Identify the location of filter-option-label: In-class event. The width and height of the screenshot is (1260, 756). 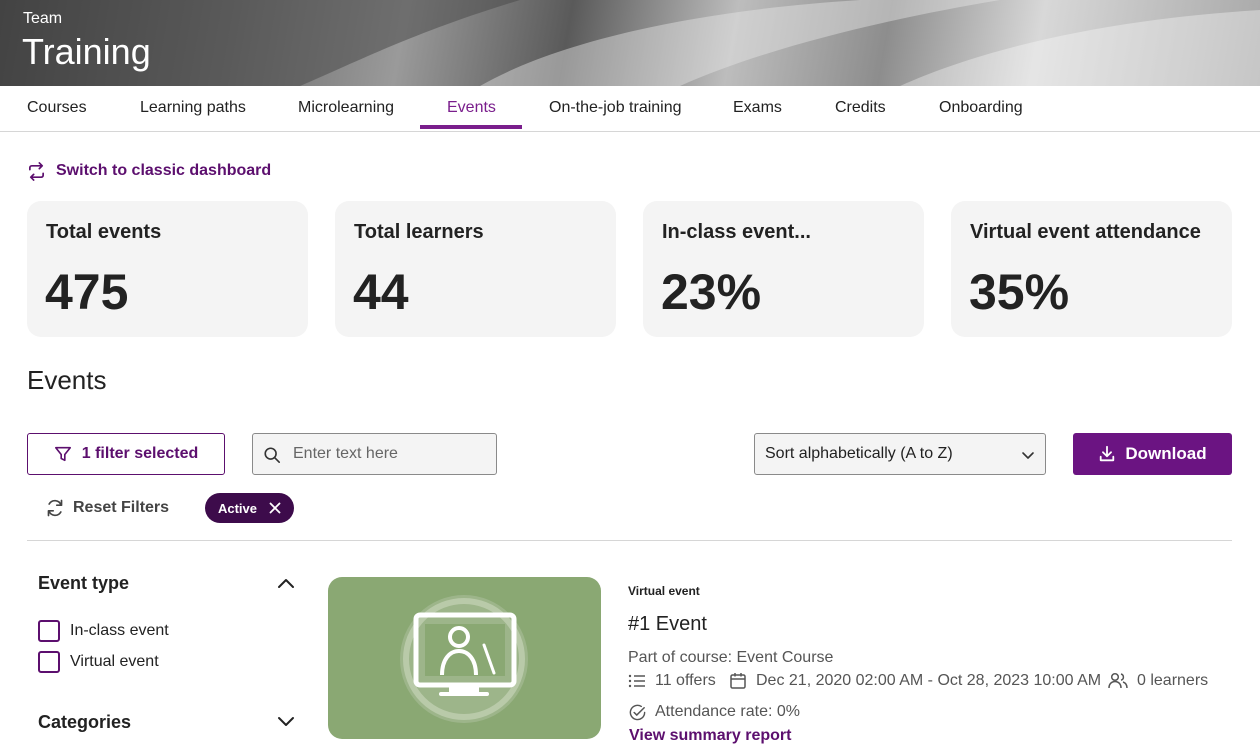
(119, 630).